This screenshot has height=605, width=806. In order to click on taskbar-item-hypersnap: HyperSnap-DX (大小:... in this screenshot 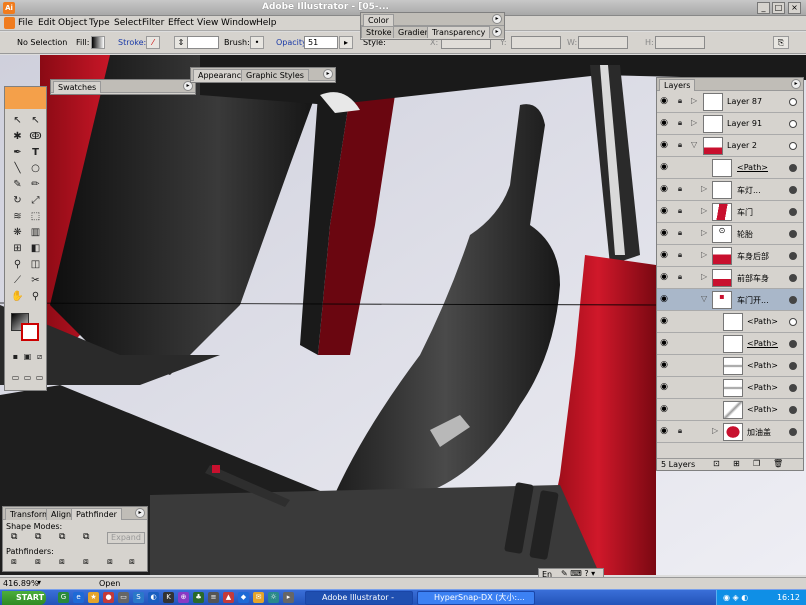, I will do `click(476, 598)`.